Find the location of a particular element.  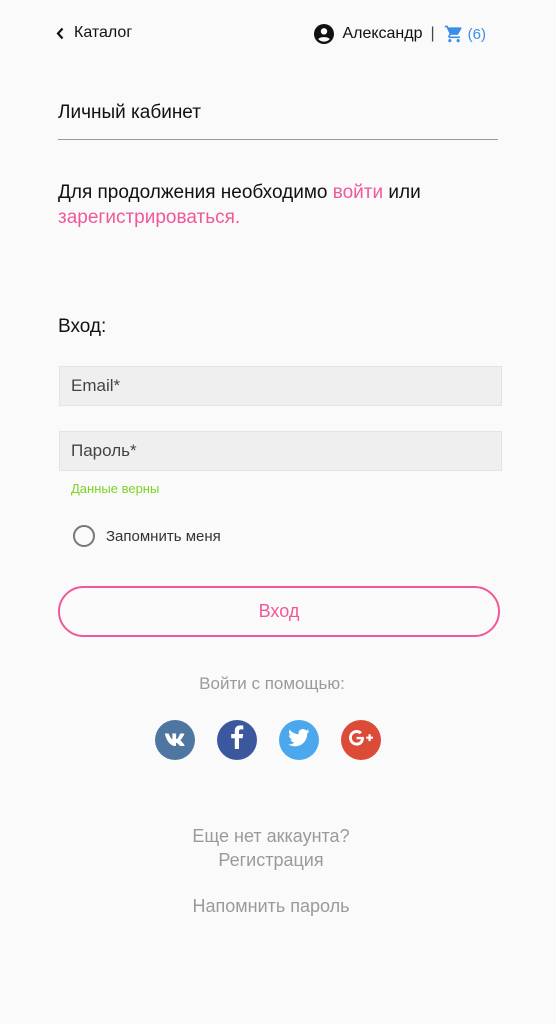

registration-link: Регистрация is located at coordinates (271, 860).